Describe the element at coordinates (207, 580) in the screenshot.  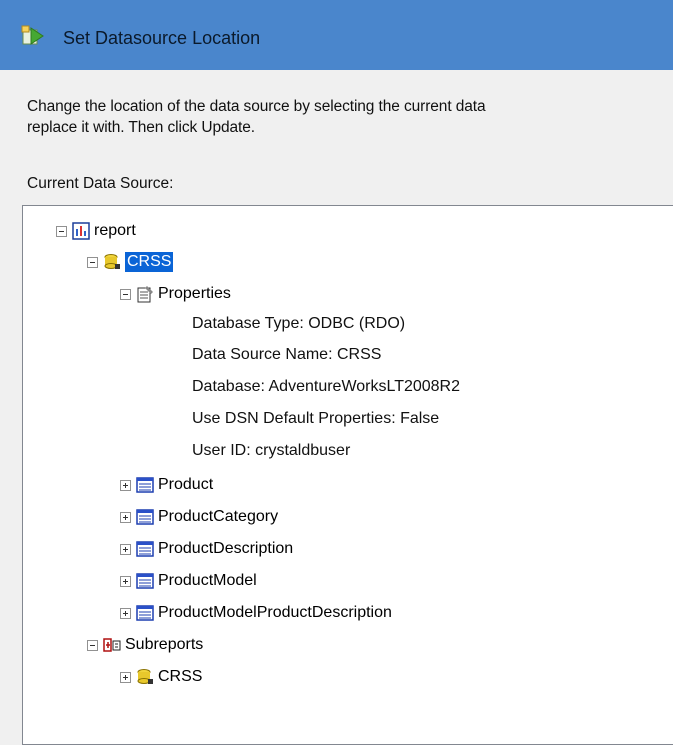
I see `tree-label-table: ProductModel` at that location.